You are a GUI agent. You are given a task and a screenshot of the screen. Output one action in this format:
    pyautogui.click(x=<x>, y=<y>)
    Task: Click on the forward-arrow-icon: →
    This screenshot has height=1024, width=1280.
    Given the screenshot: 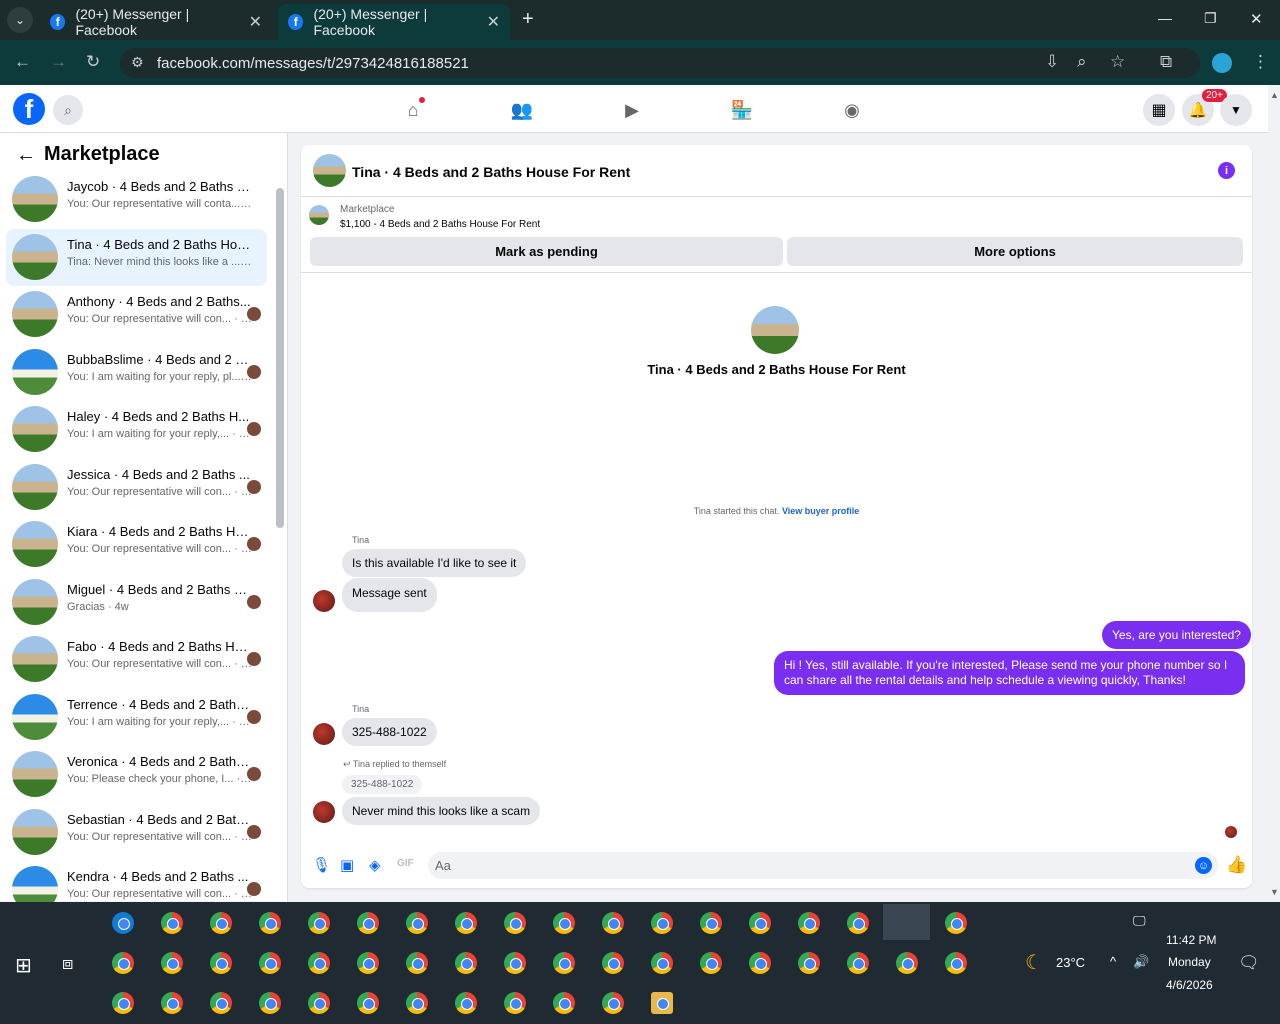 What is the action you would take?
    pyautogui.click(x=58, y=62)
    